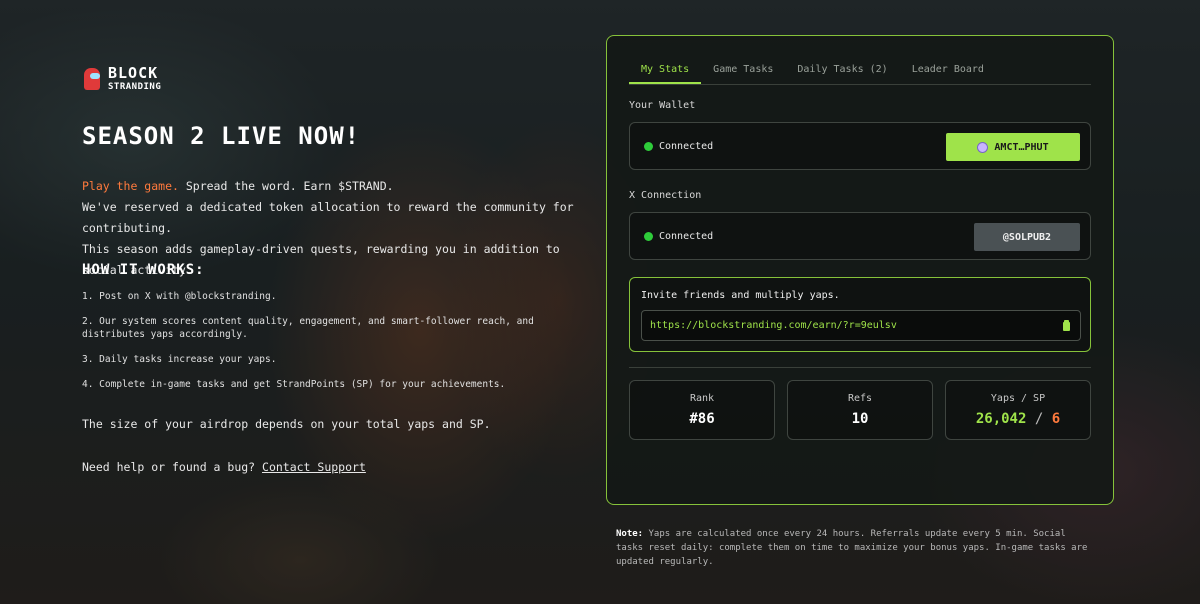  I want to click on invite-title: Invite friends and multiply yaps., so click(740, 295).